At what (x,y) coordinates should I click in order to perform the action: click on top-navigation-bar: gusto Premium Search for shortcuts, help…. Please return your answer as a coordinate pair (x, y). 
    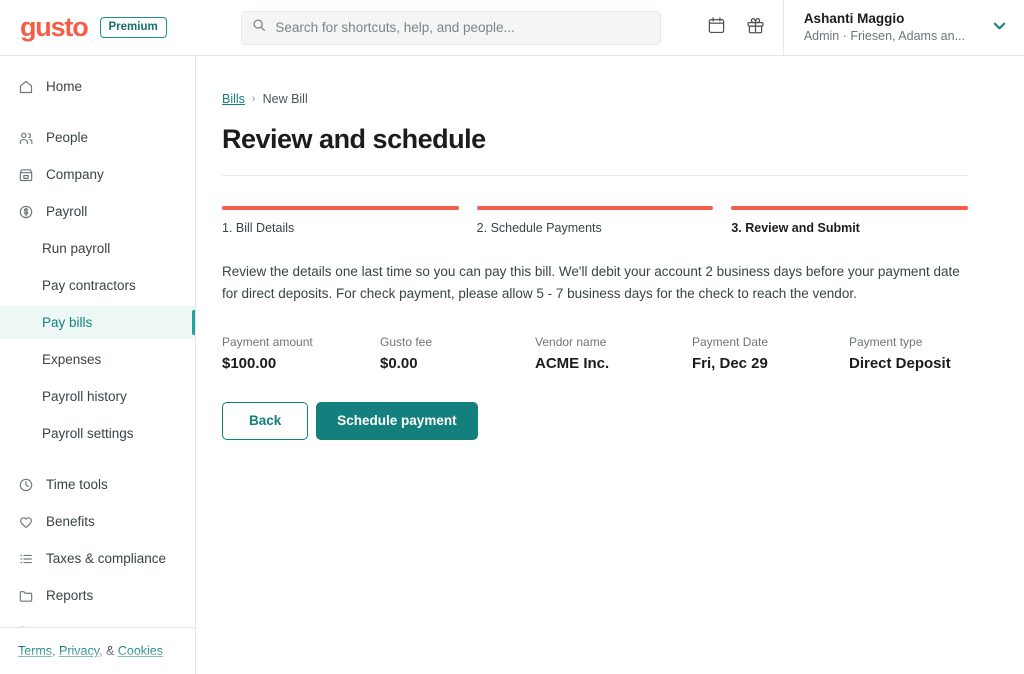
    Looking at the image, I should click on (512, 28).